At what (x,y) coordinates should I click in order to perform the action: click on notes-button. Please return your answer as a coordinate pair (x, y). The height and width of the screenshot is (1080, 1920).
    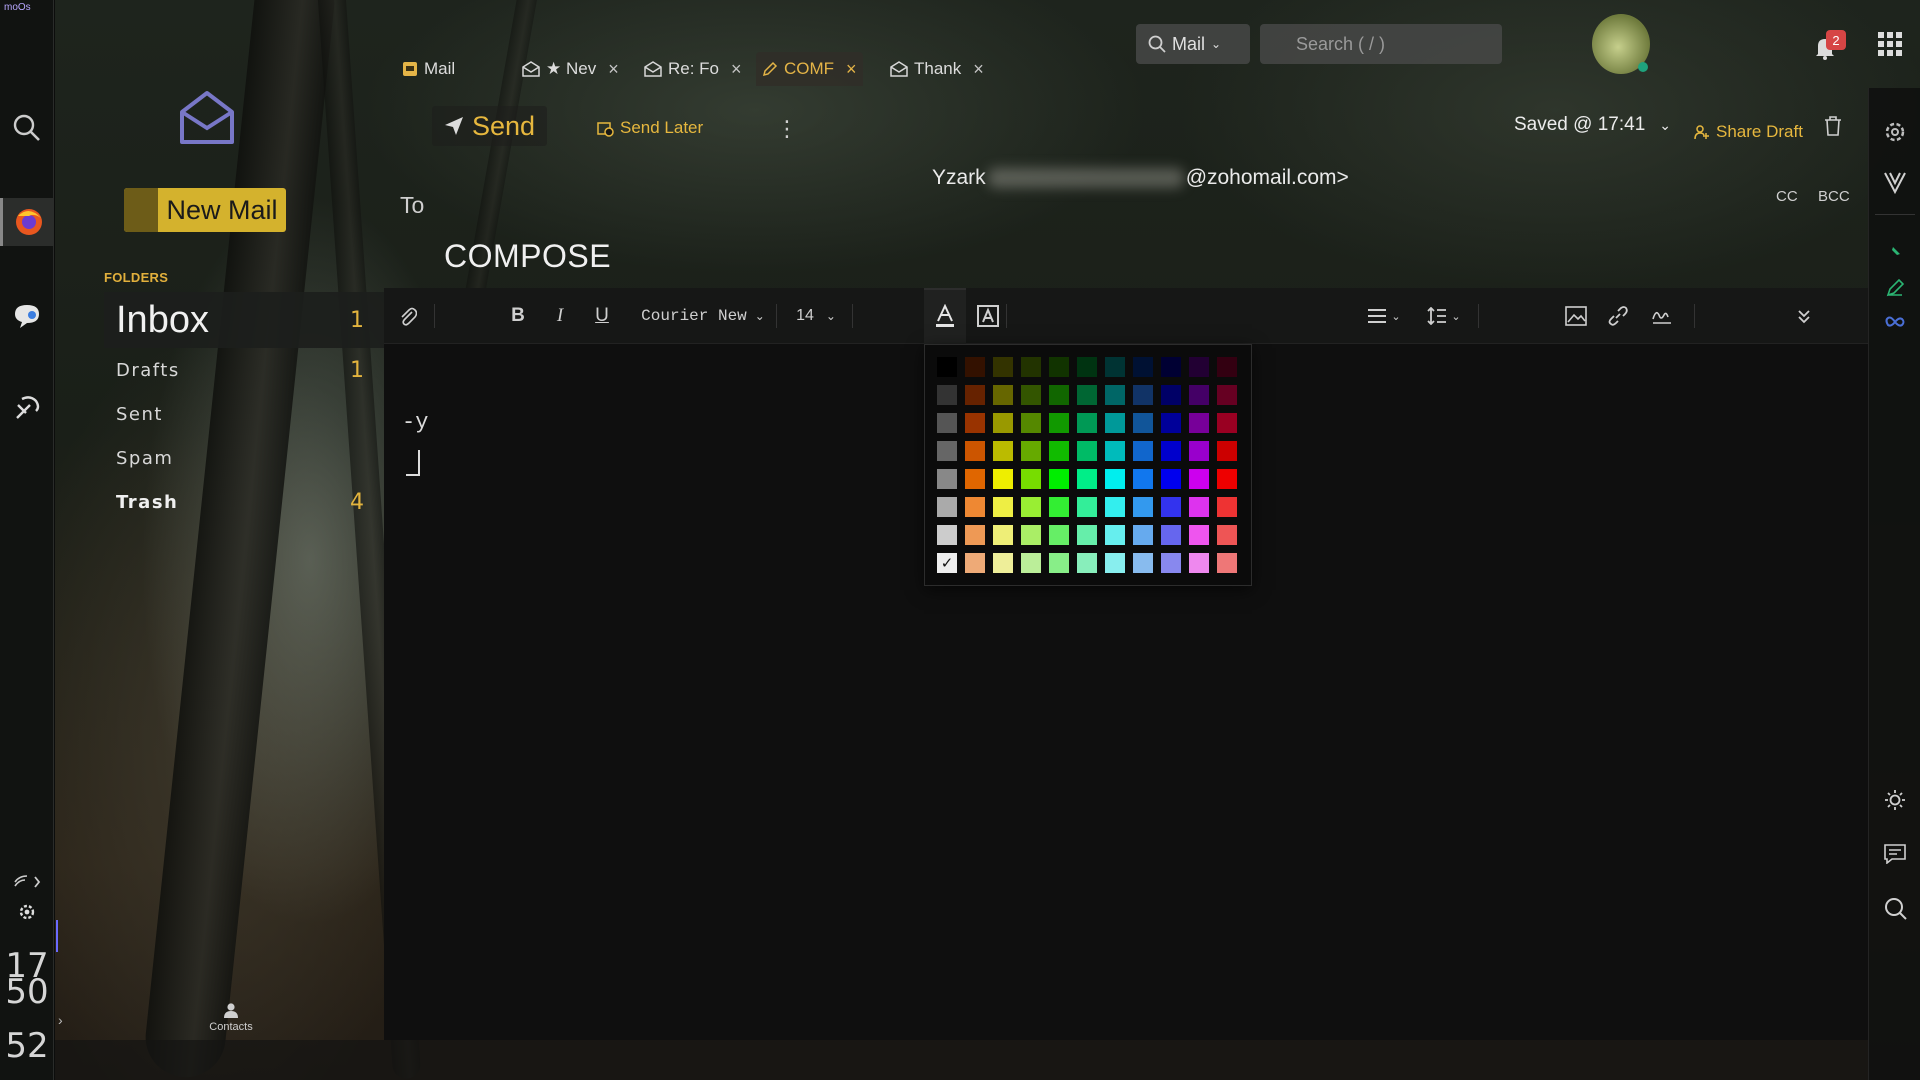
    Looking at the image, I should click on (1895, 288).